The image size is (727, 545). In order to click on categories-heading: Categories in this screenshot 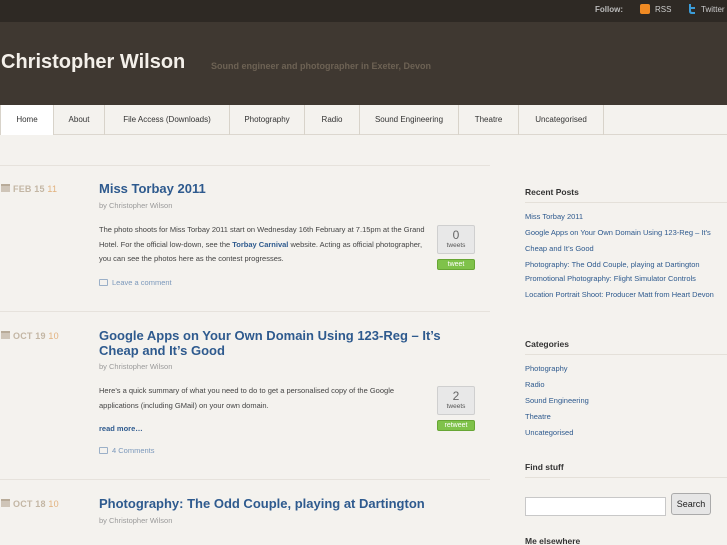, I will do `click(547, 344)`.